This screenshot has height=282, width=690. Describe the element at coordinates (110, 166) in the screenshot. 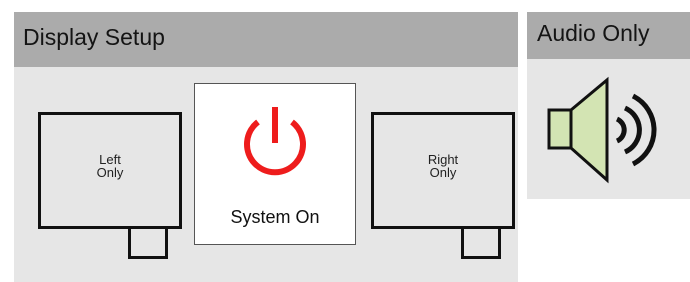

I see `left-only-label: Left Only` at that location.